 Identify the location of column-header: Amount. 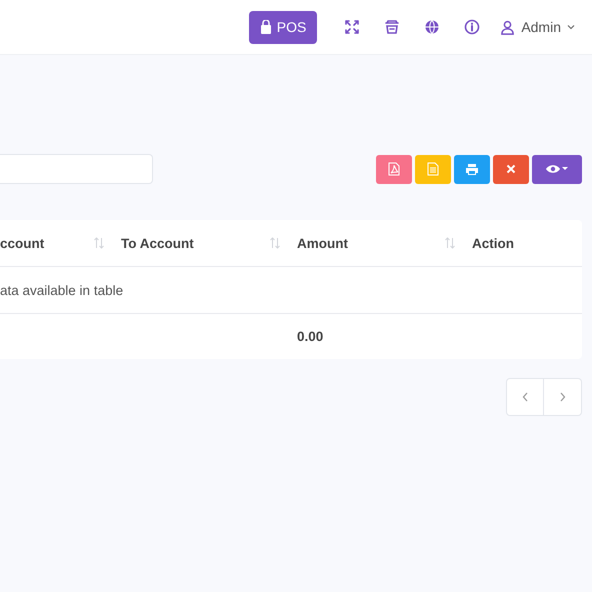
(322, 243).